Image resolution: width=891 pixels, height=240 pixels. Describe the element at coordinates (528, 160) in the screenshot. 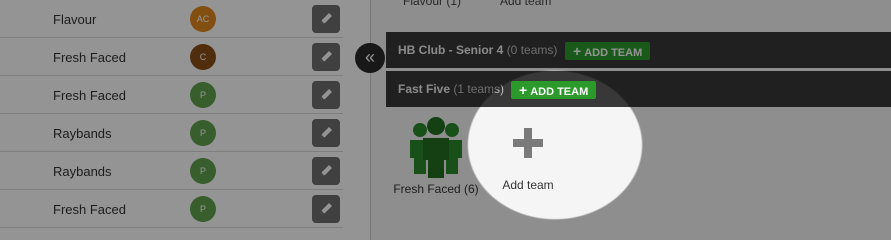

I see `add-team-tile: Add team` at that location.